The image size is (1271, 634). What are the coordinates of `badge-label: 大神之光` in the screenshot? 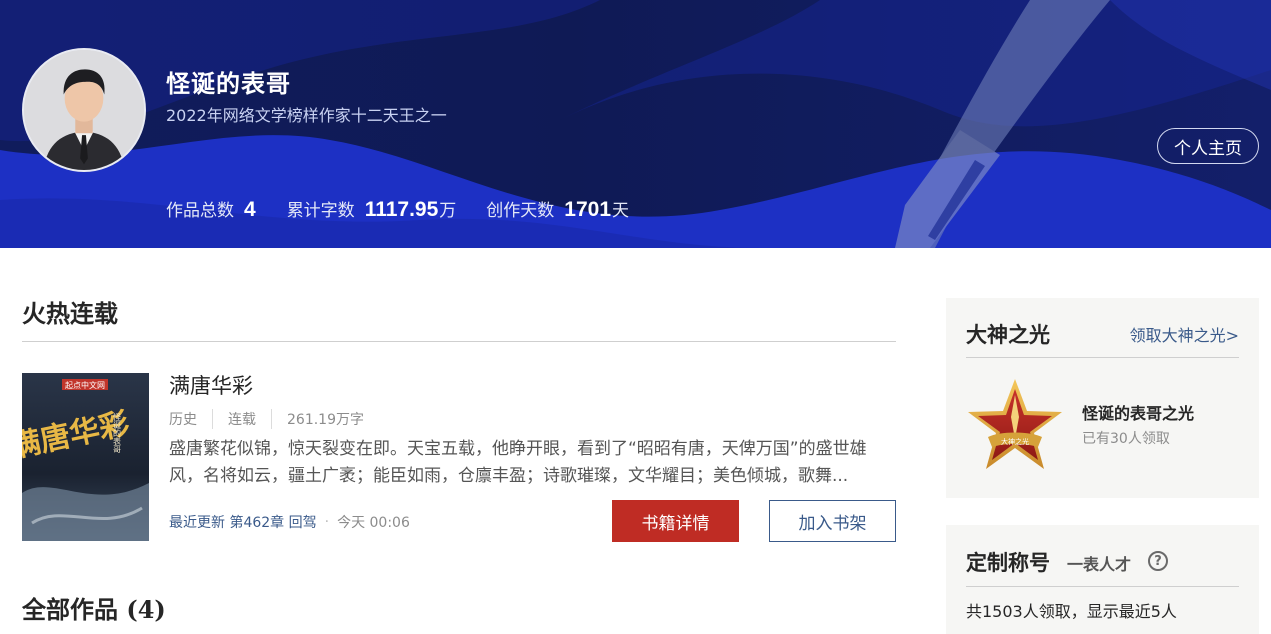 It's located at (1015, 441).